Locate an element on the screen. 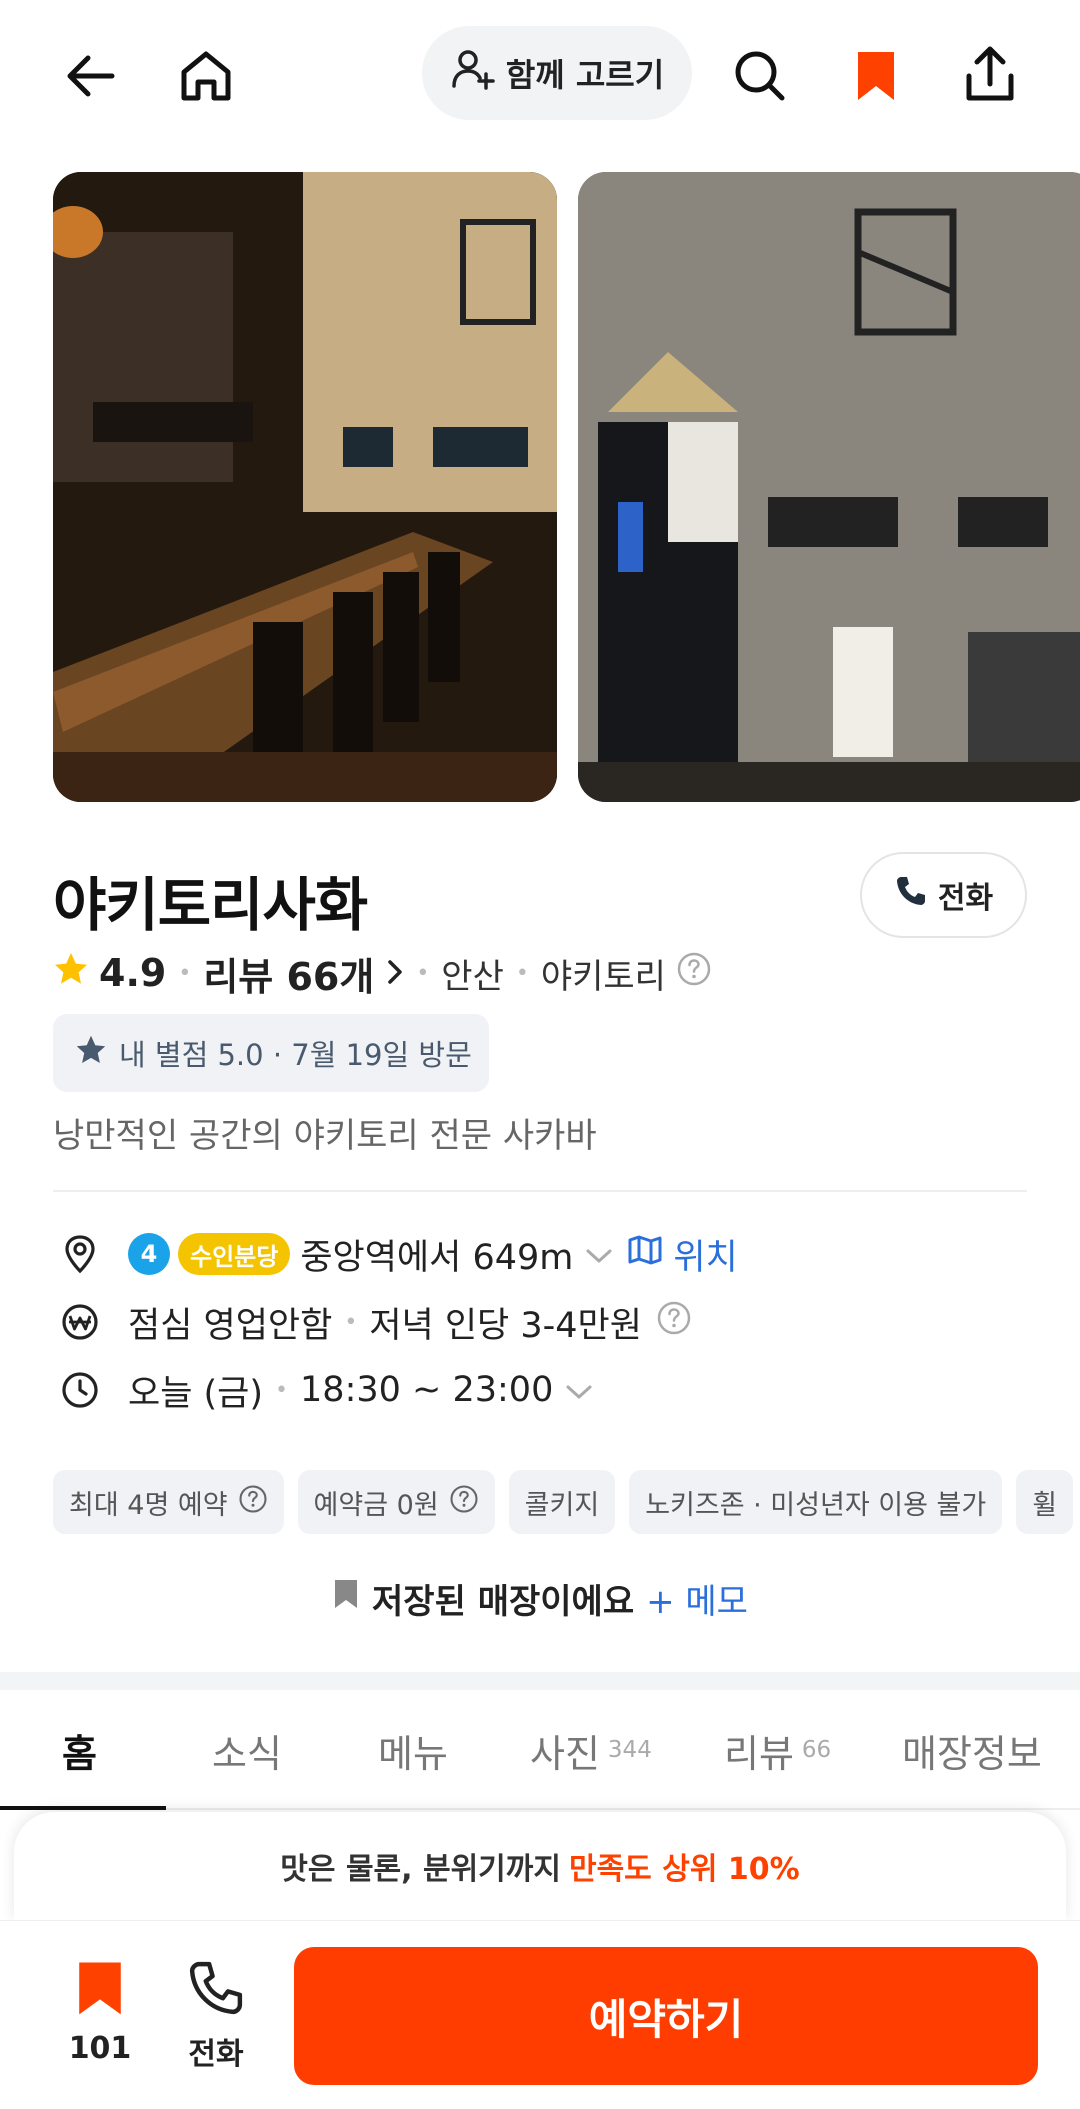  chip-more: 휠 is located at coordinates (1045, 1502).